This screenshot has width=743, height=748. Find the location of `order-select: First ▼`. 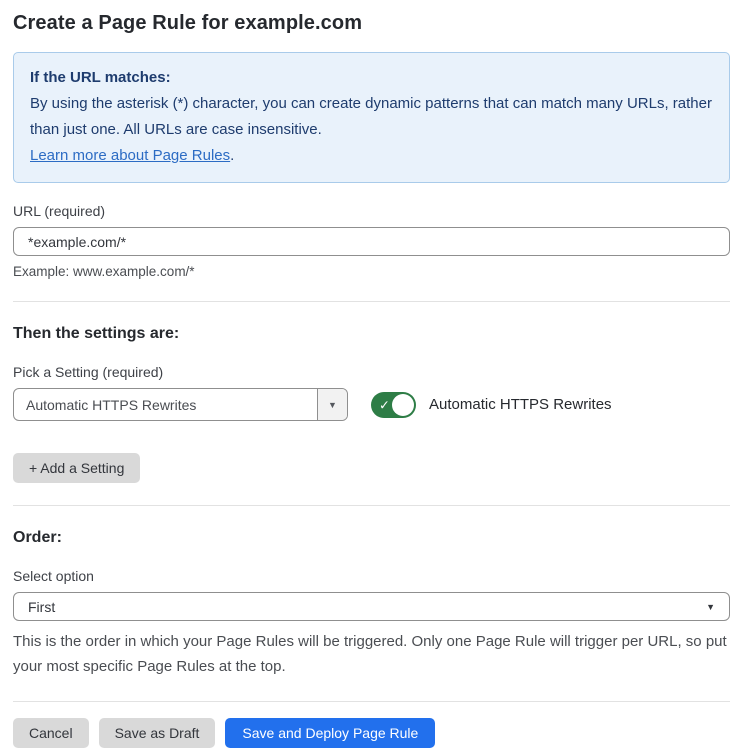

order-select: First ▼ is located at coordinates (371, 606).